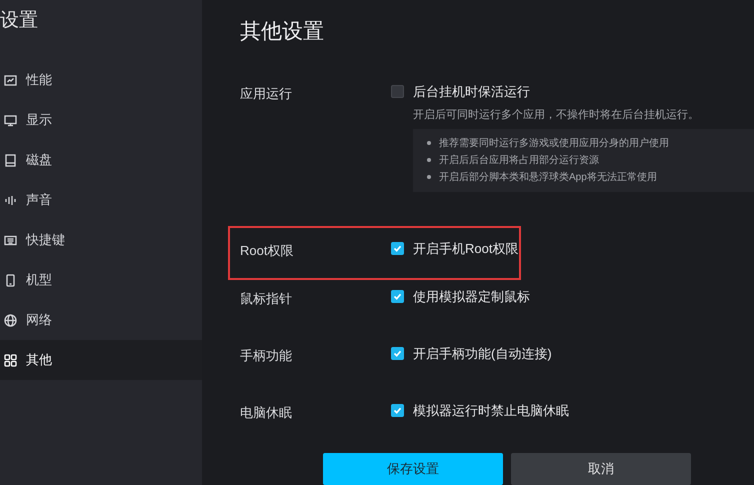  I want to click on sidebar-item: 显示, so click(101, 120).